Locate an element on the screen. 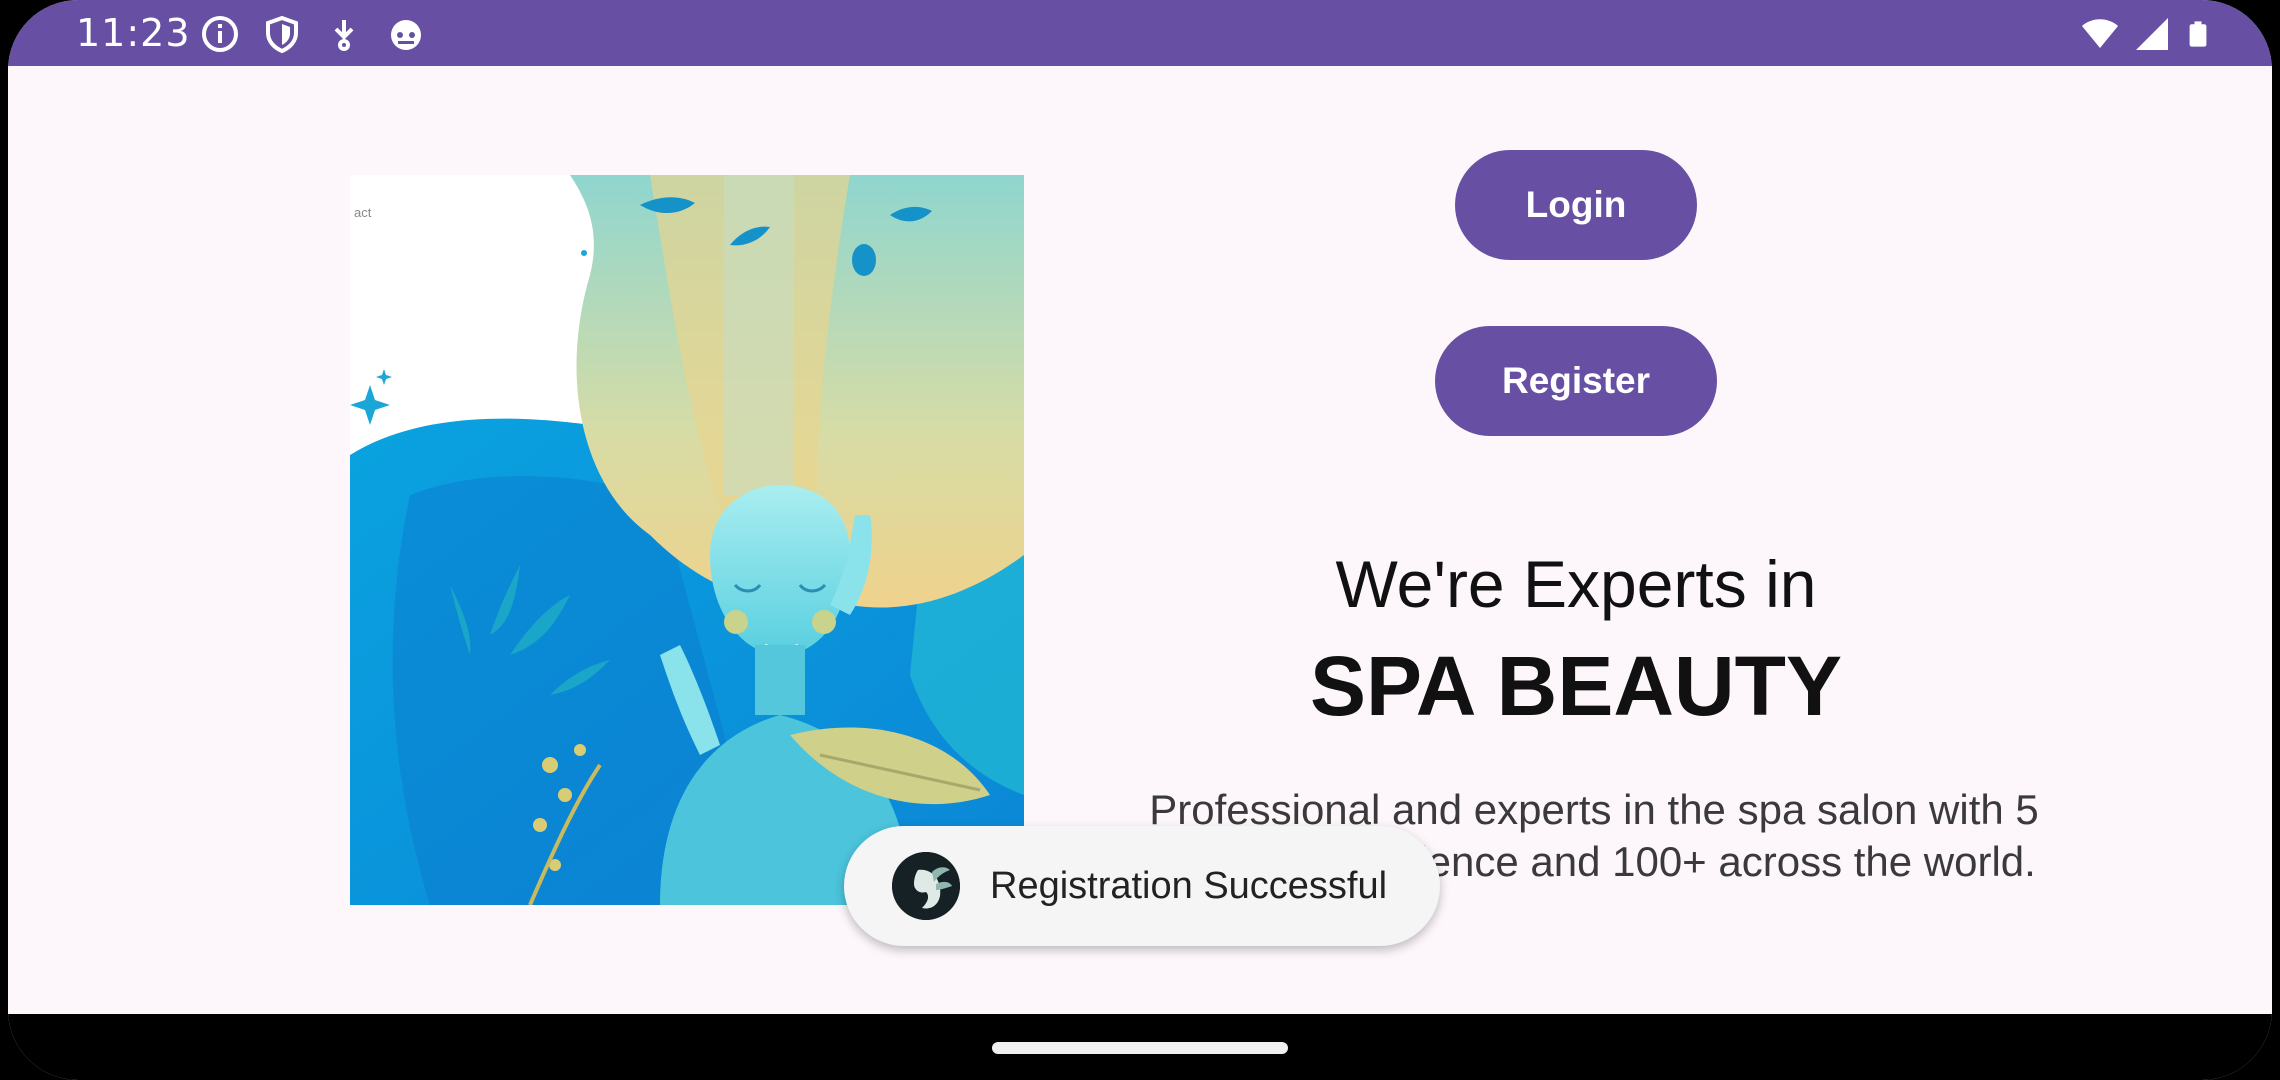 Image resolution: width=2280 pixels, height=1080 pixels. headline-line1: We're Experts in is located at coordinates (1576, 584).